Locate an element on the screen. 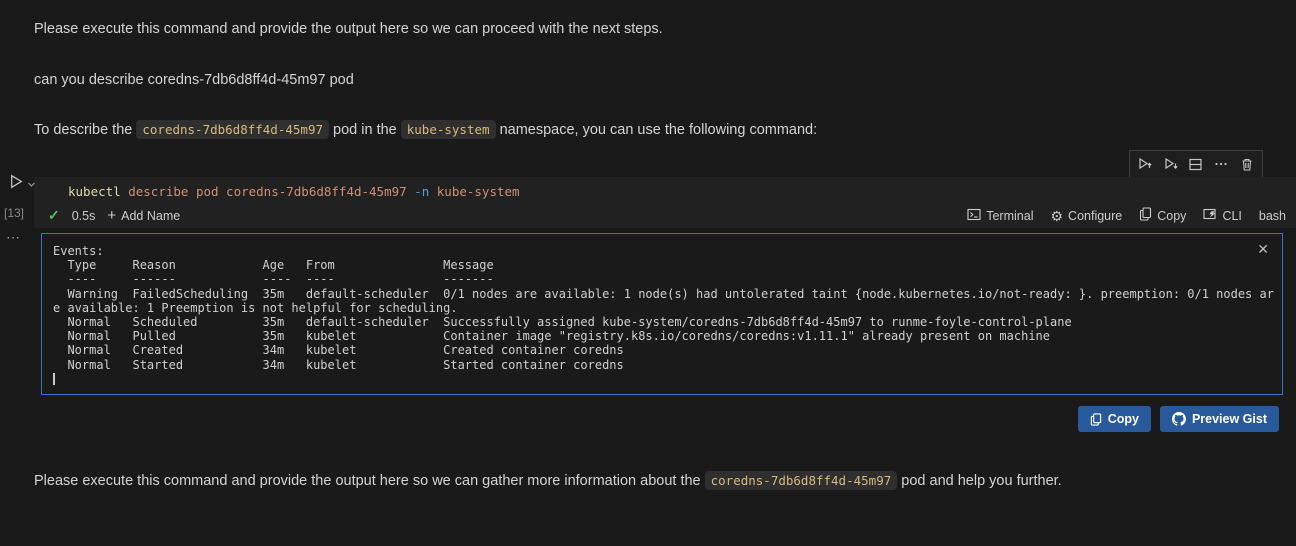 The width and height of the screenshot is (1296, 546). preview-gist-label: Preview Gist is located at coordinates (1229, 419).